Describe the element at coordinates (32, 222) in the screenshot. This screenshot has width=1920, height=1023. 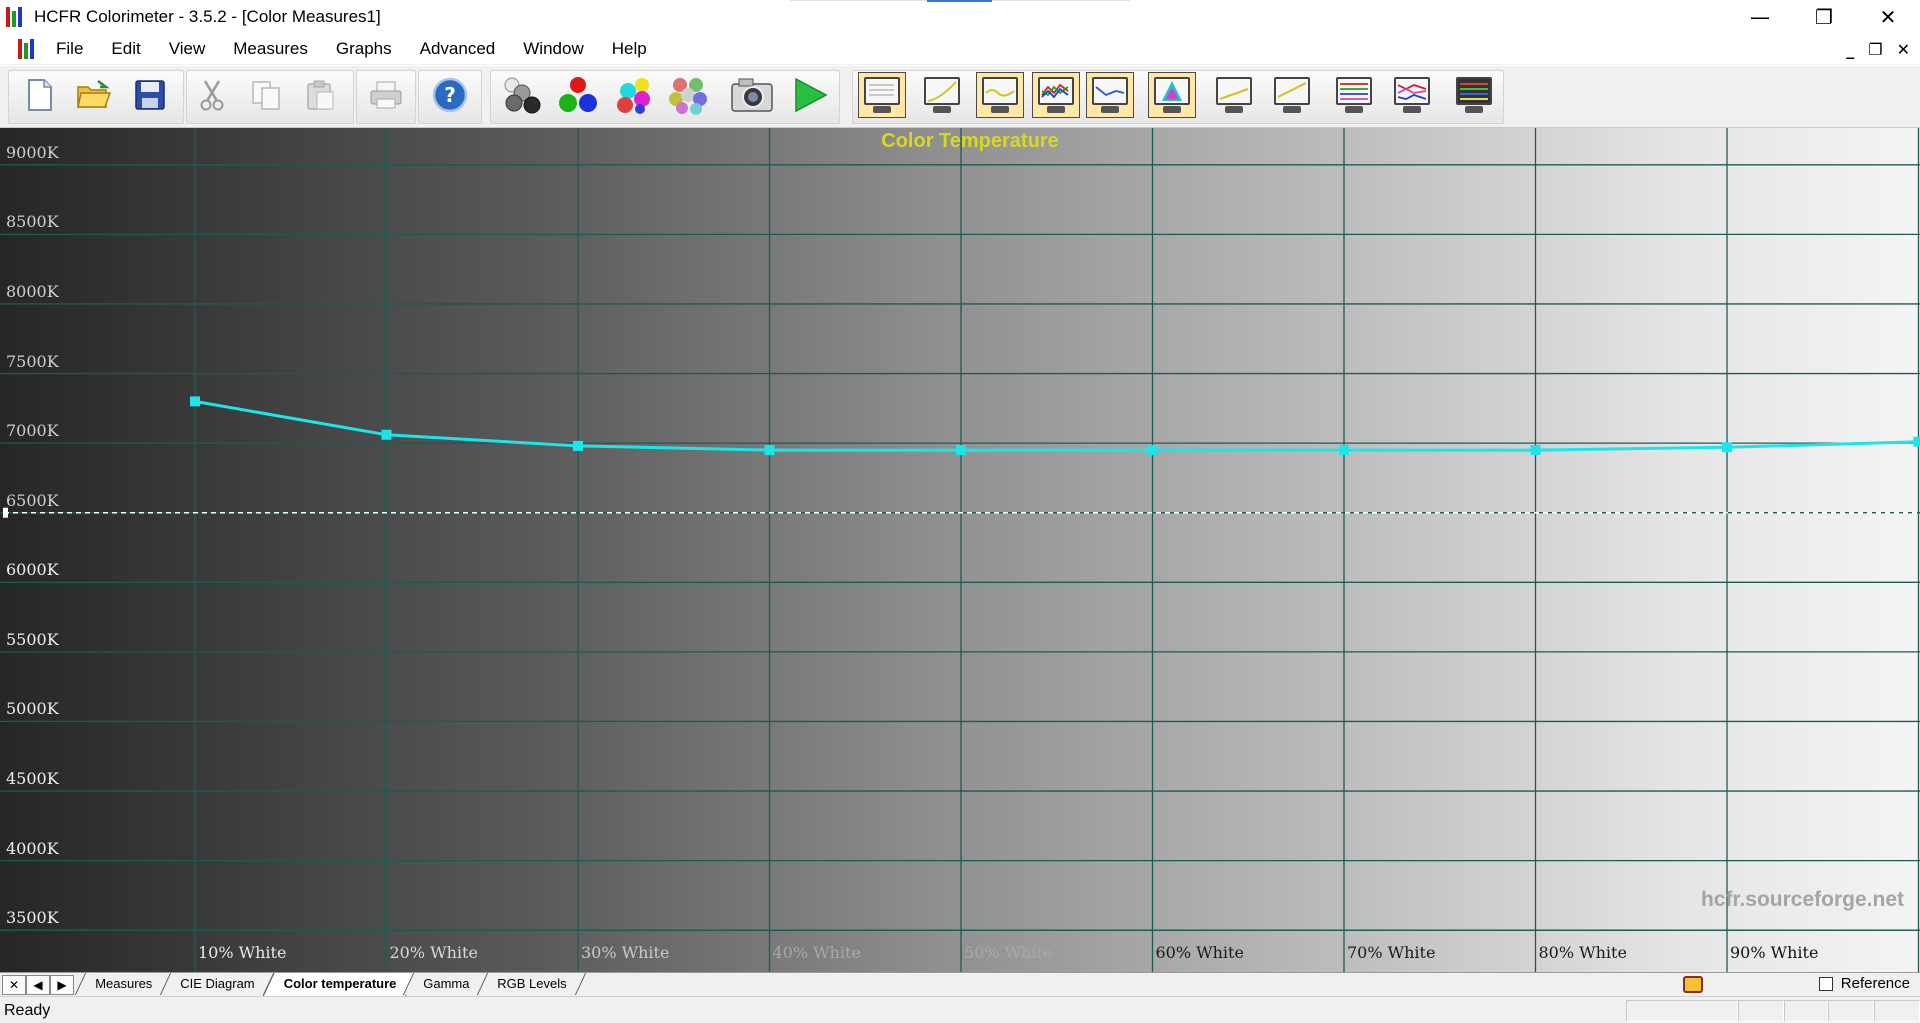
I see `y-tick-label: 8500K` at that location.